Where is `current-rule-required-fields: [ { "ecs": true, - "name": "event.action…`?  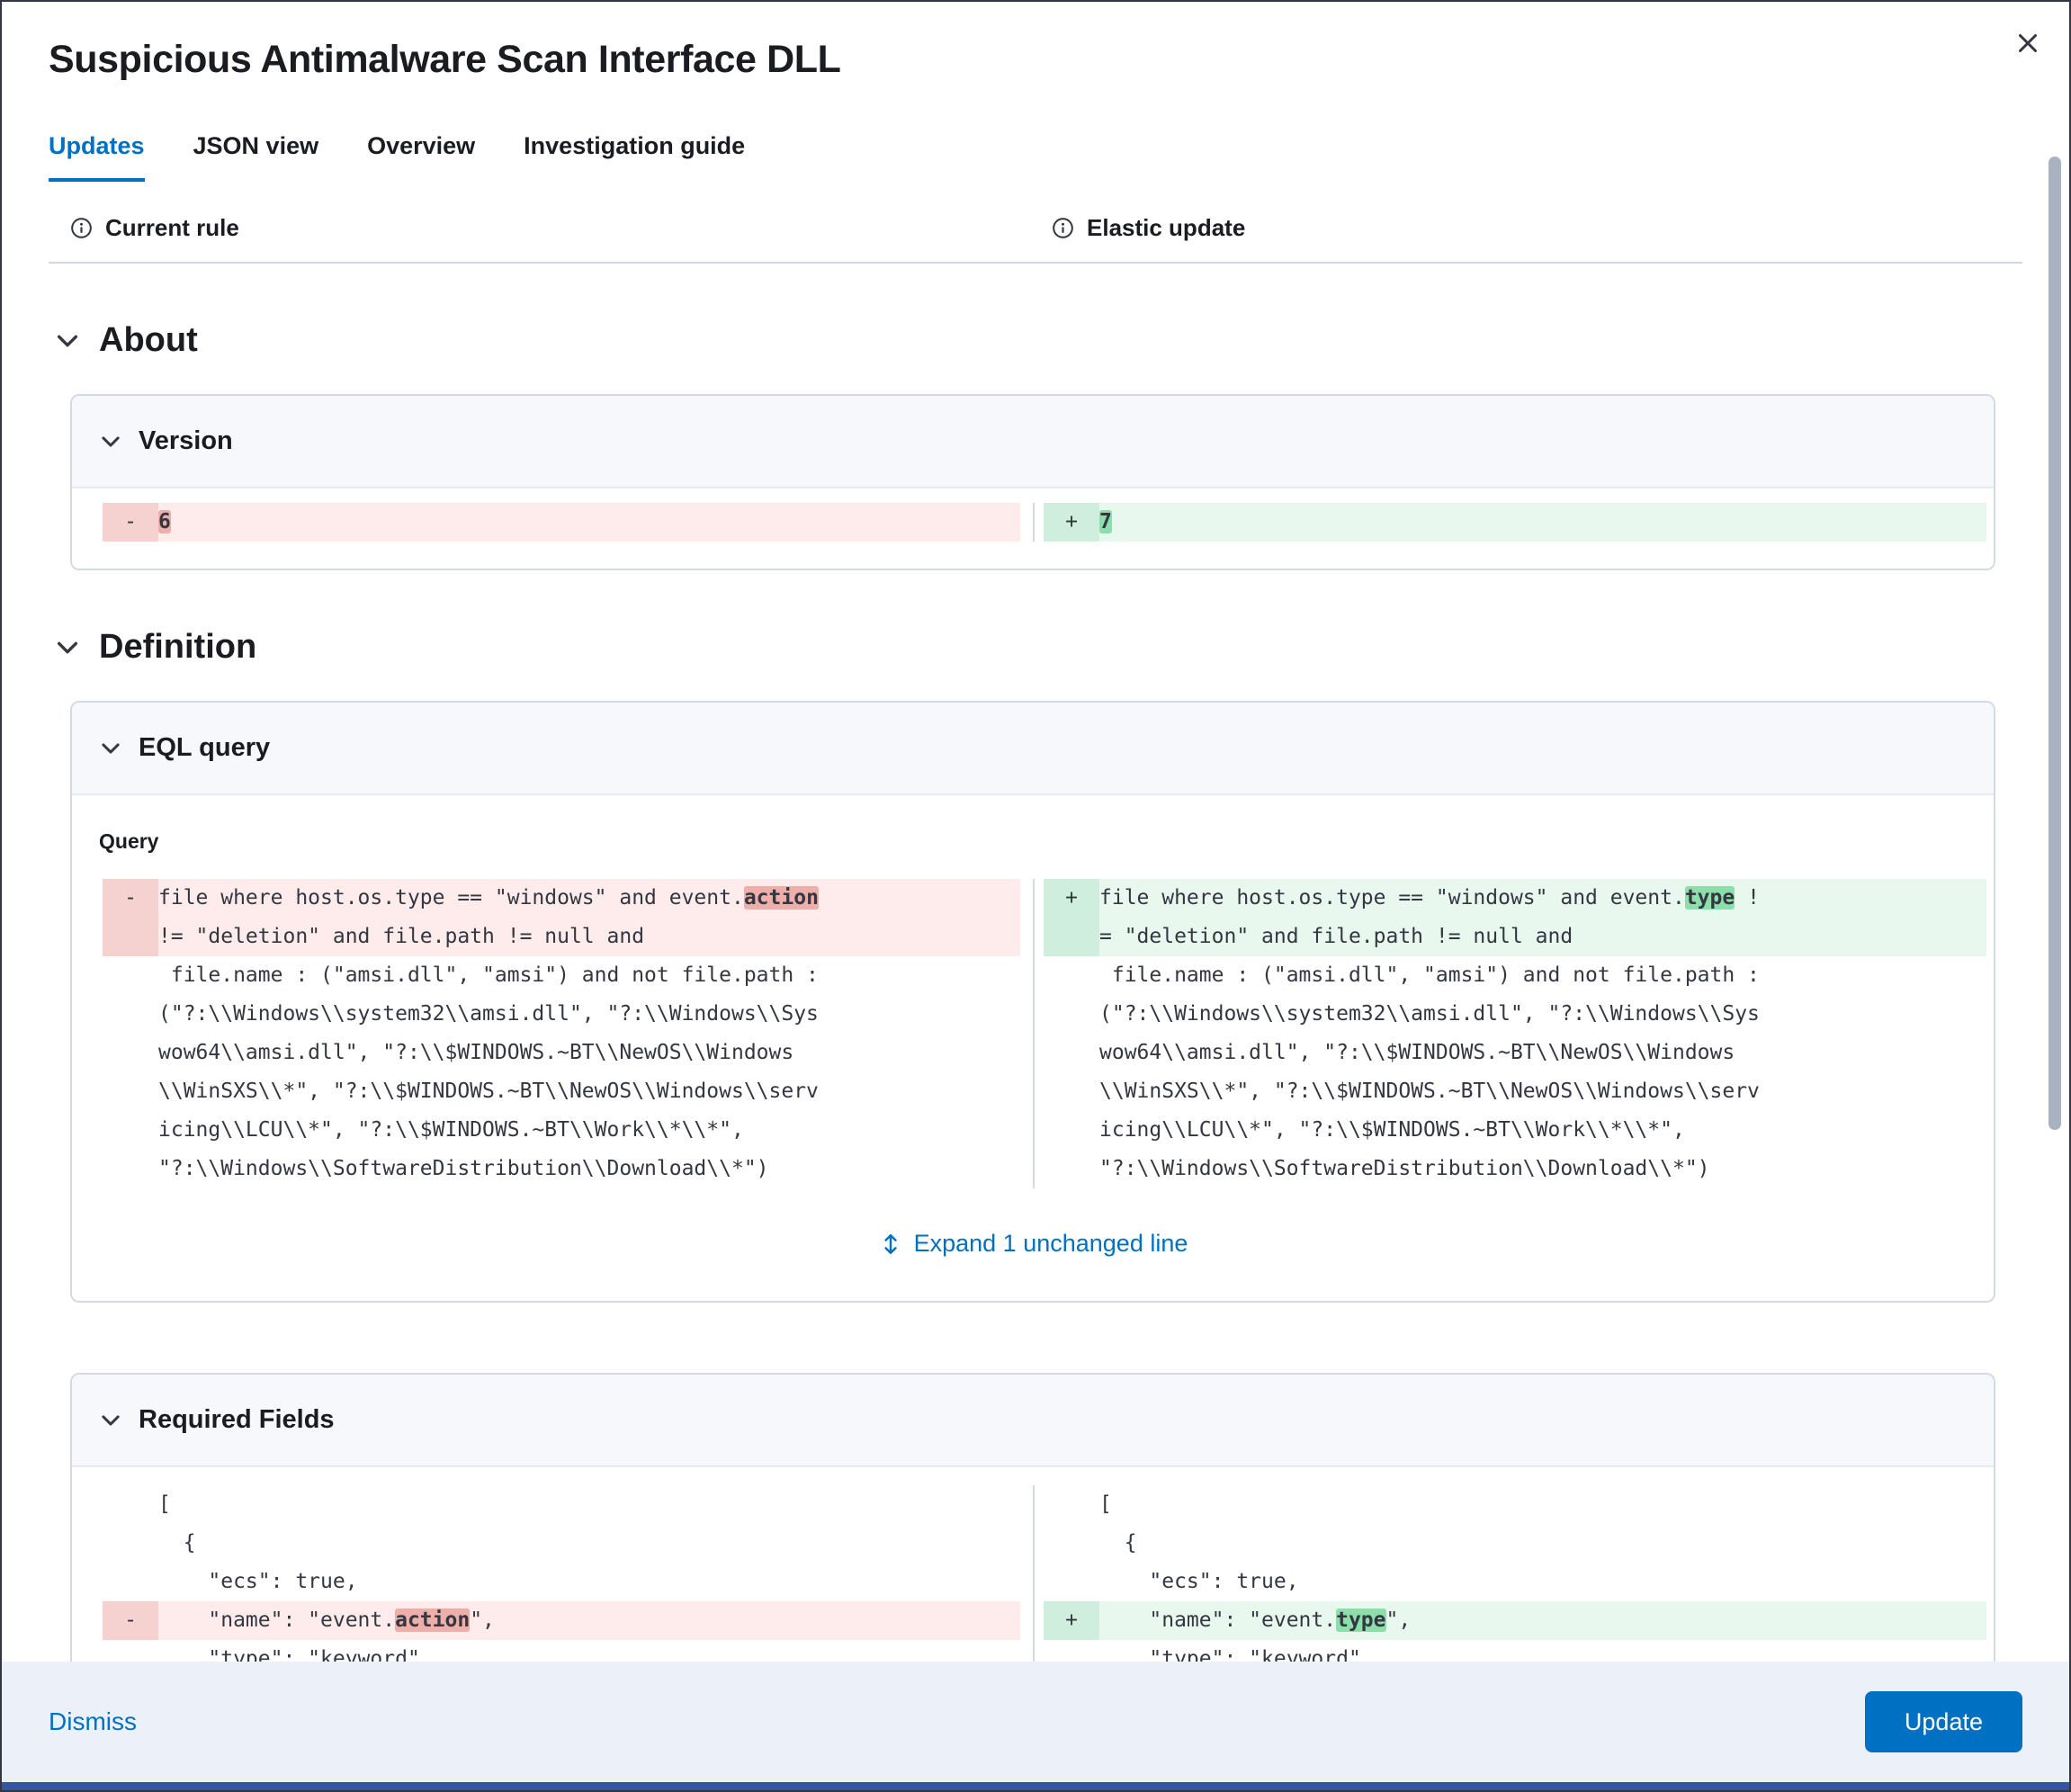 current-rule-required-fields: [ { "ecs": true, - "name": "event.action… is located at coordinates (552, 1573).